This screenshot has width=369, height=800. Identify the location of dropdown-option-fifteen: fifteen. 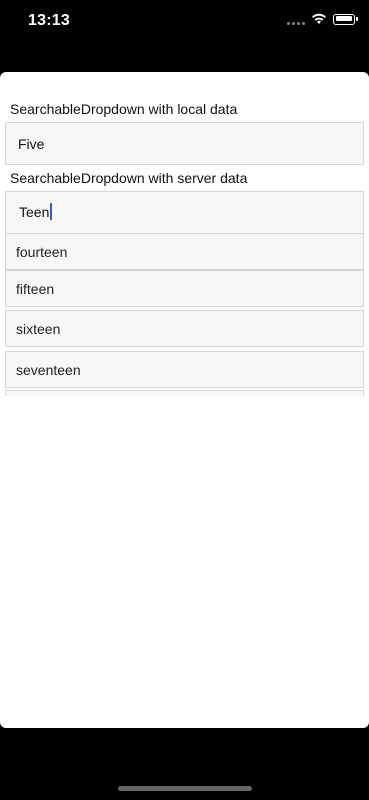
(184, 288).